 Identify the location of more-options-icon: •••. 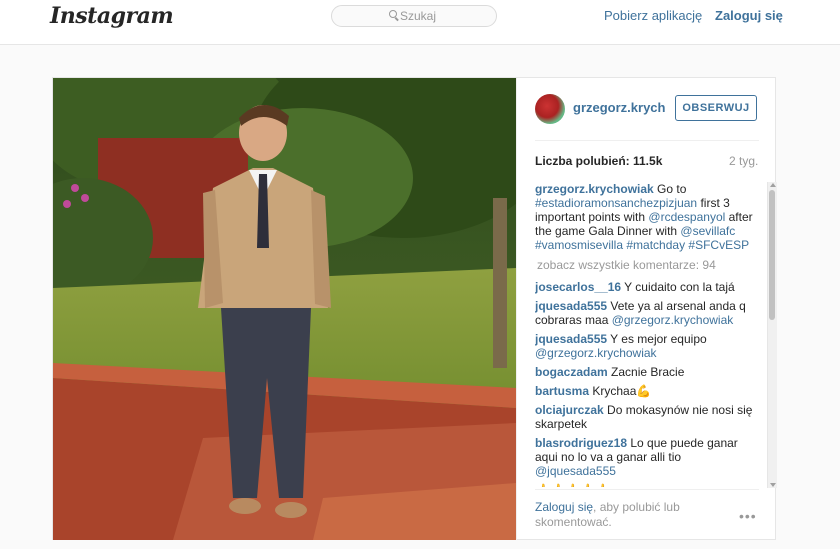
(748, 516).